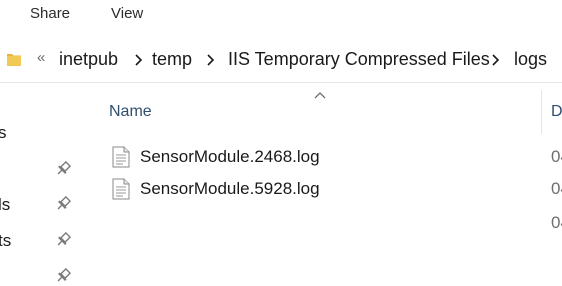 This screenshot has width=562, height=286. I want to click on ribbon-tabs: Share View, so click(281, 14).